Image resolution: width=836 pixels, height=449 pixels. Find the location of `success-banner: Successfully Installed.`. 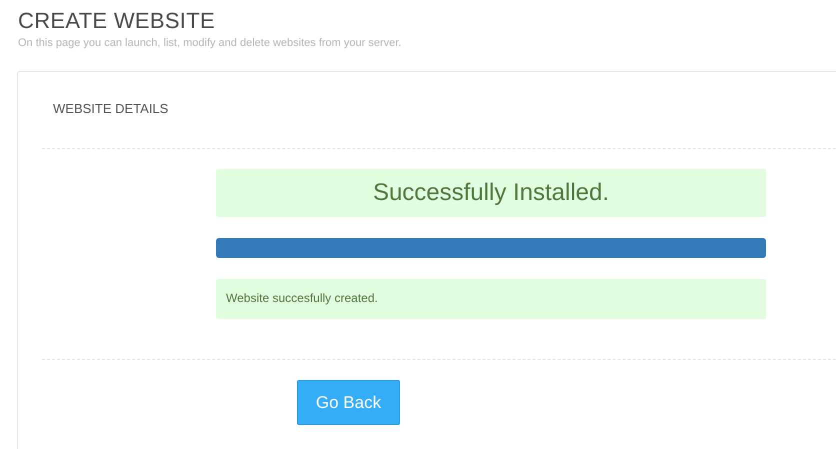

success-banner: Successfully Installed. is located at coordinates (491, 193).